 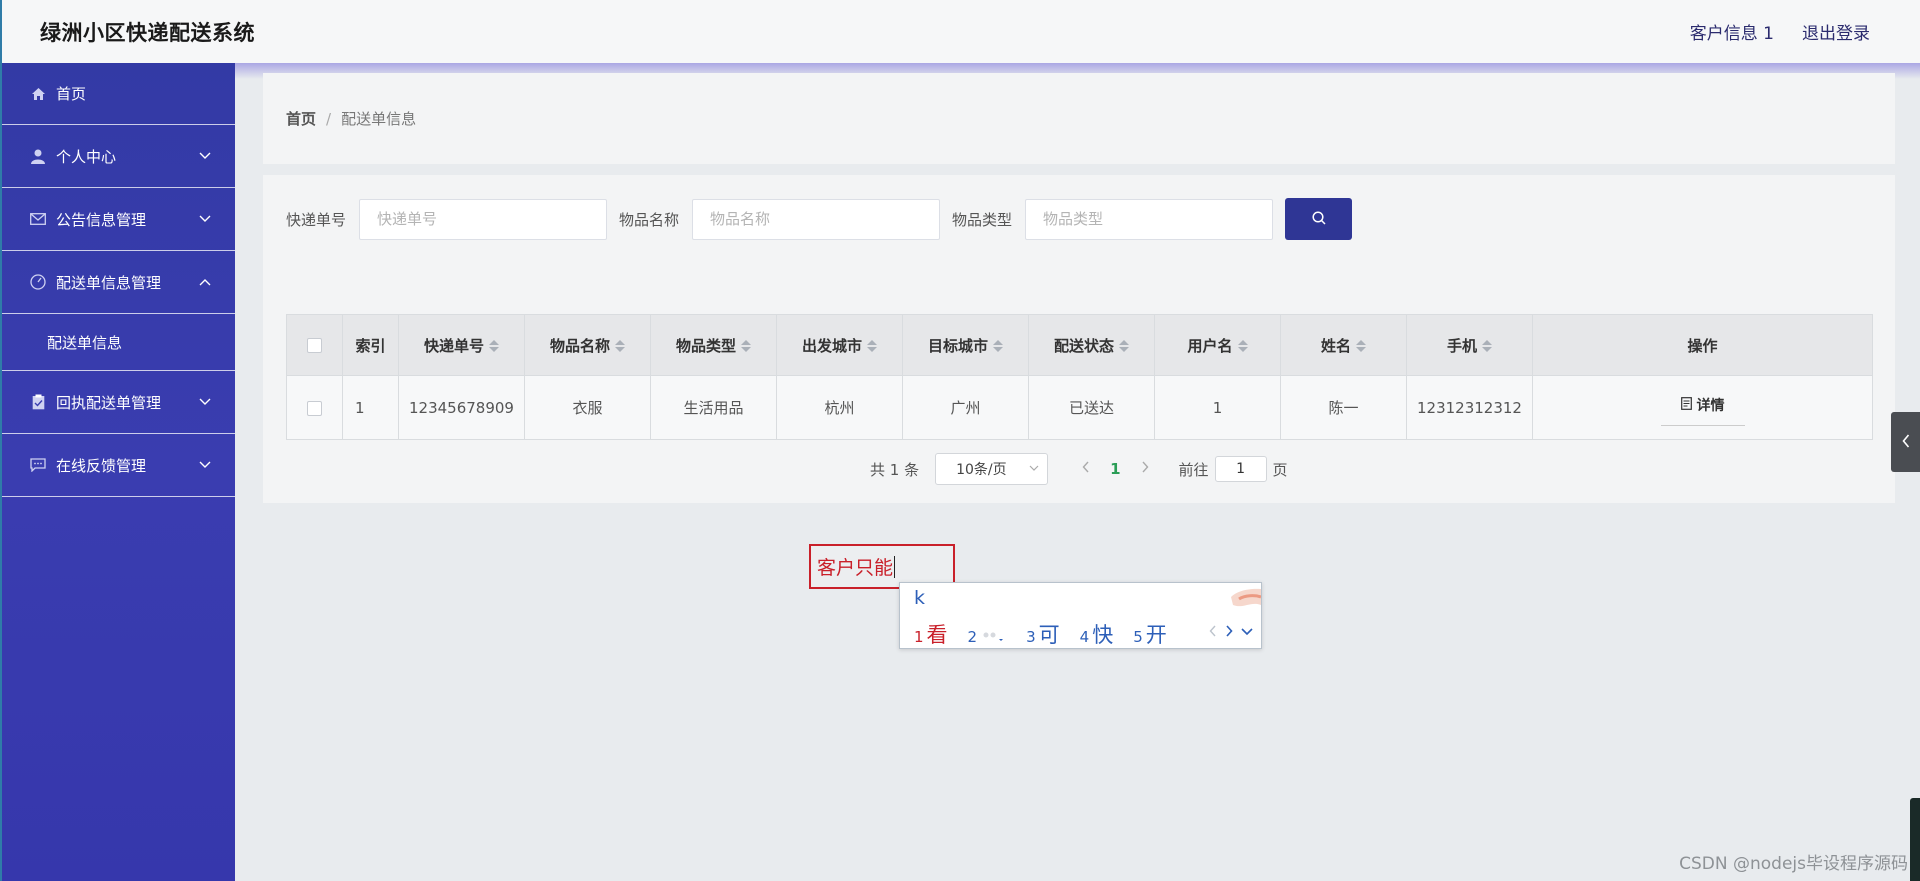 What do you see at coordinates (931, 634) in the screenshot?
I see `ime-candidate: 1看` at bounding box center [931, 634].